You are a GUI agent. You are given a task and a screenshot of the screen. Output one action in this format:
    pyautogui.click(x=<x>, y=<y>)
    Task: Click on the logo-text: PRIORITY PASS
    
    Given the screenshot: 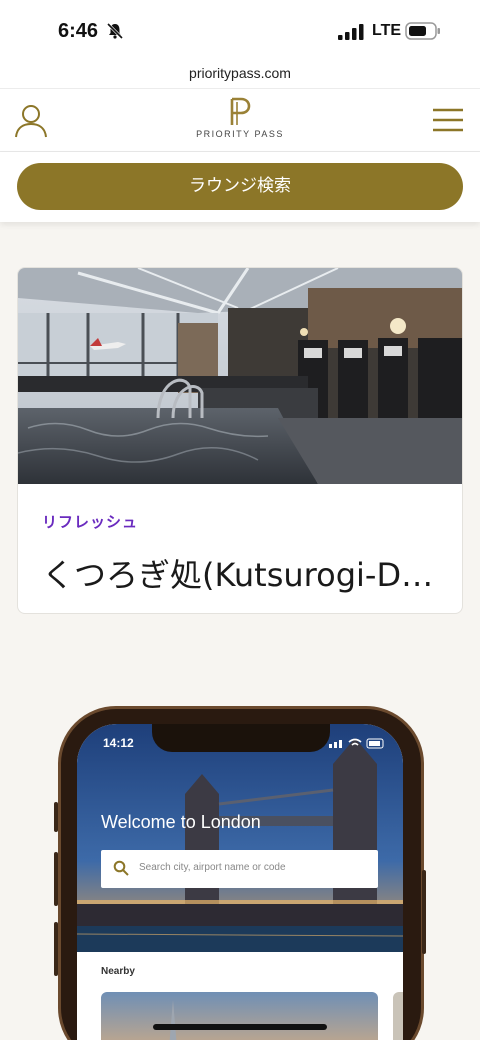 What is the action you would take?
    pyautogui.click(x=240, y=134)
    